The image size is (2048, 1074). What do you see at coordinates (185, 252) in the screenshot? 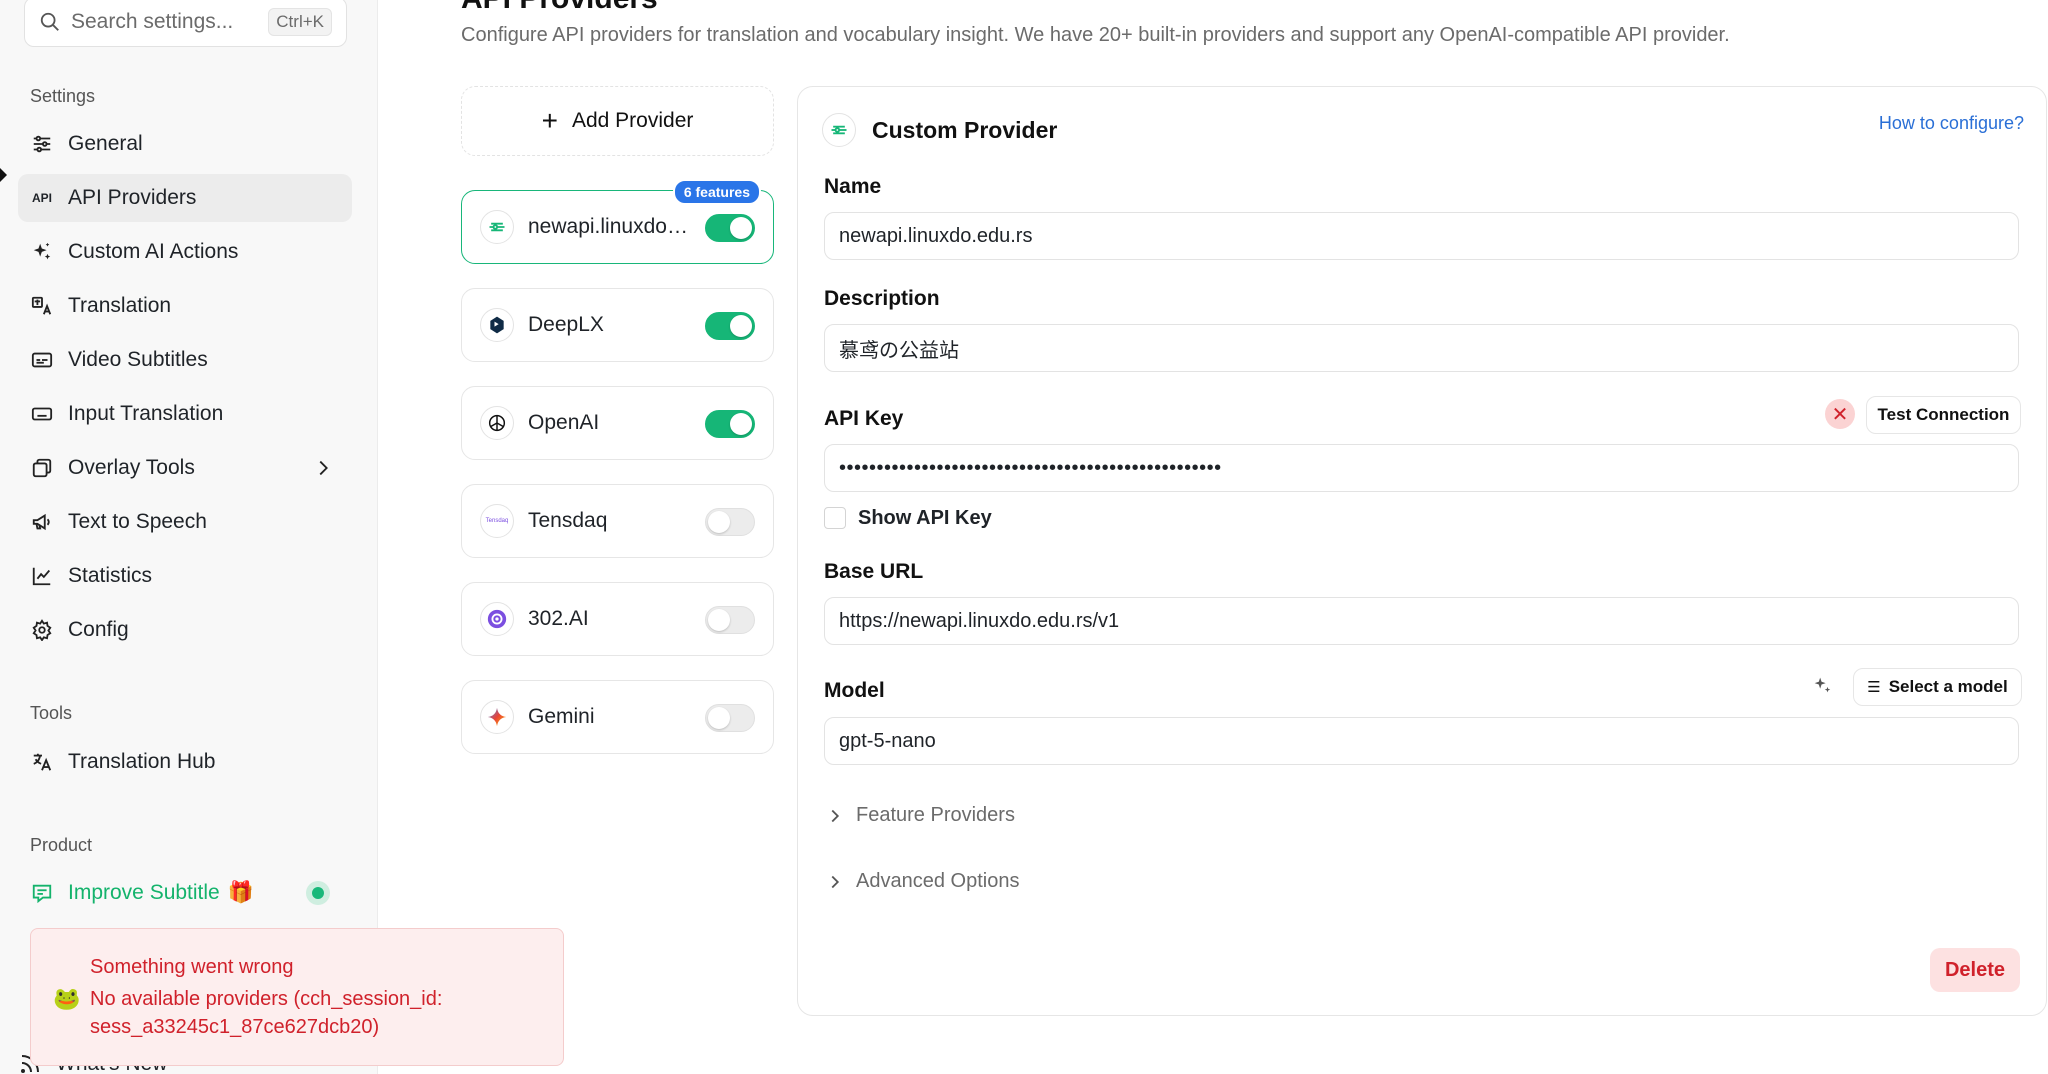
I see `sidebar-item-custom-ai-actions: Custom AI Actions` at bounding box center [185, 252].